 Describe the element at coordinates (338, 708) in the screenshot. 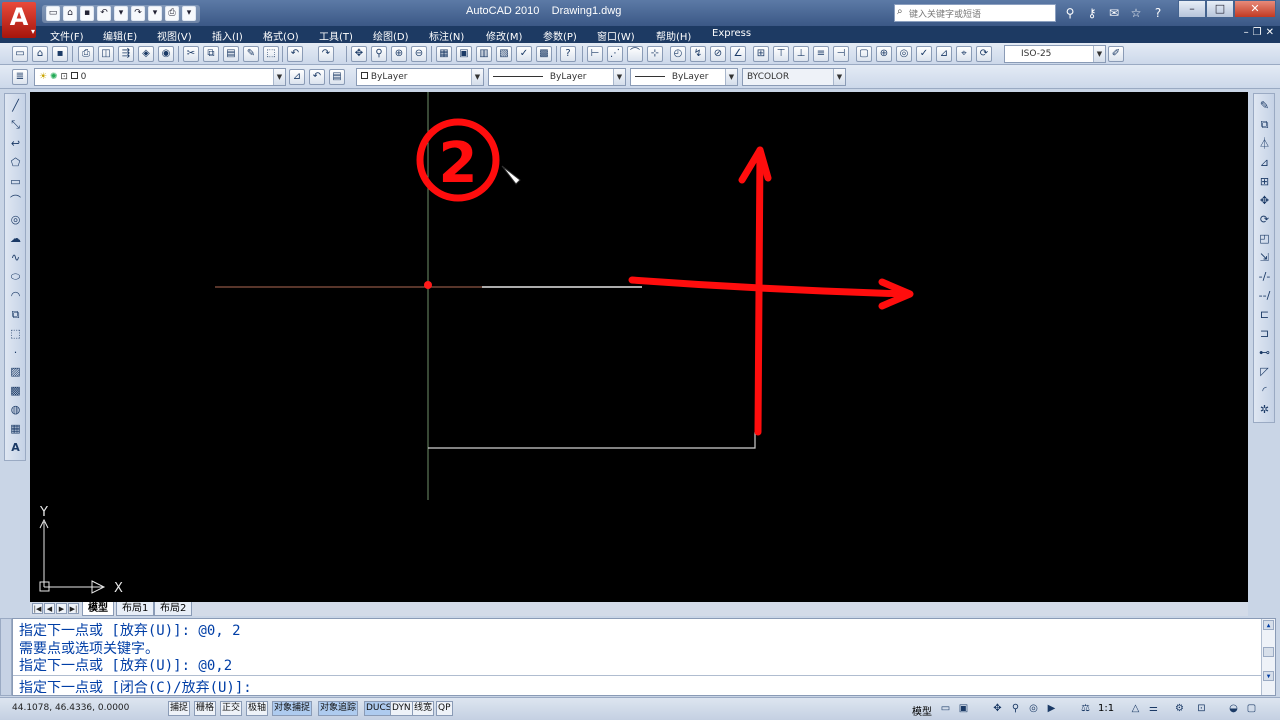

I see `otrack-toggle: 对象追踪` at that location.